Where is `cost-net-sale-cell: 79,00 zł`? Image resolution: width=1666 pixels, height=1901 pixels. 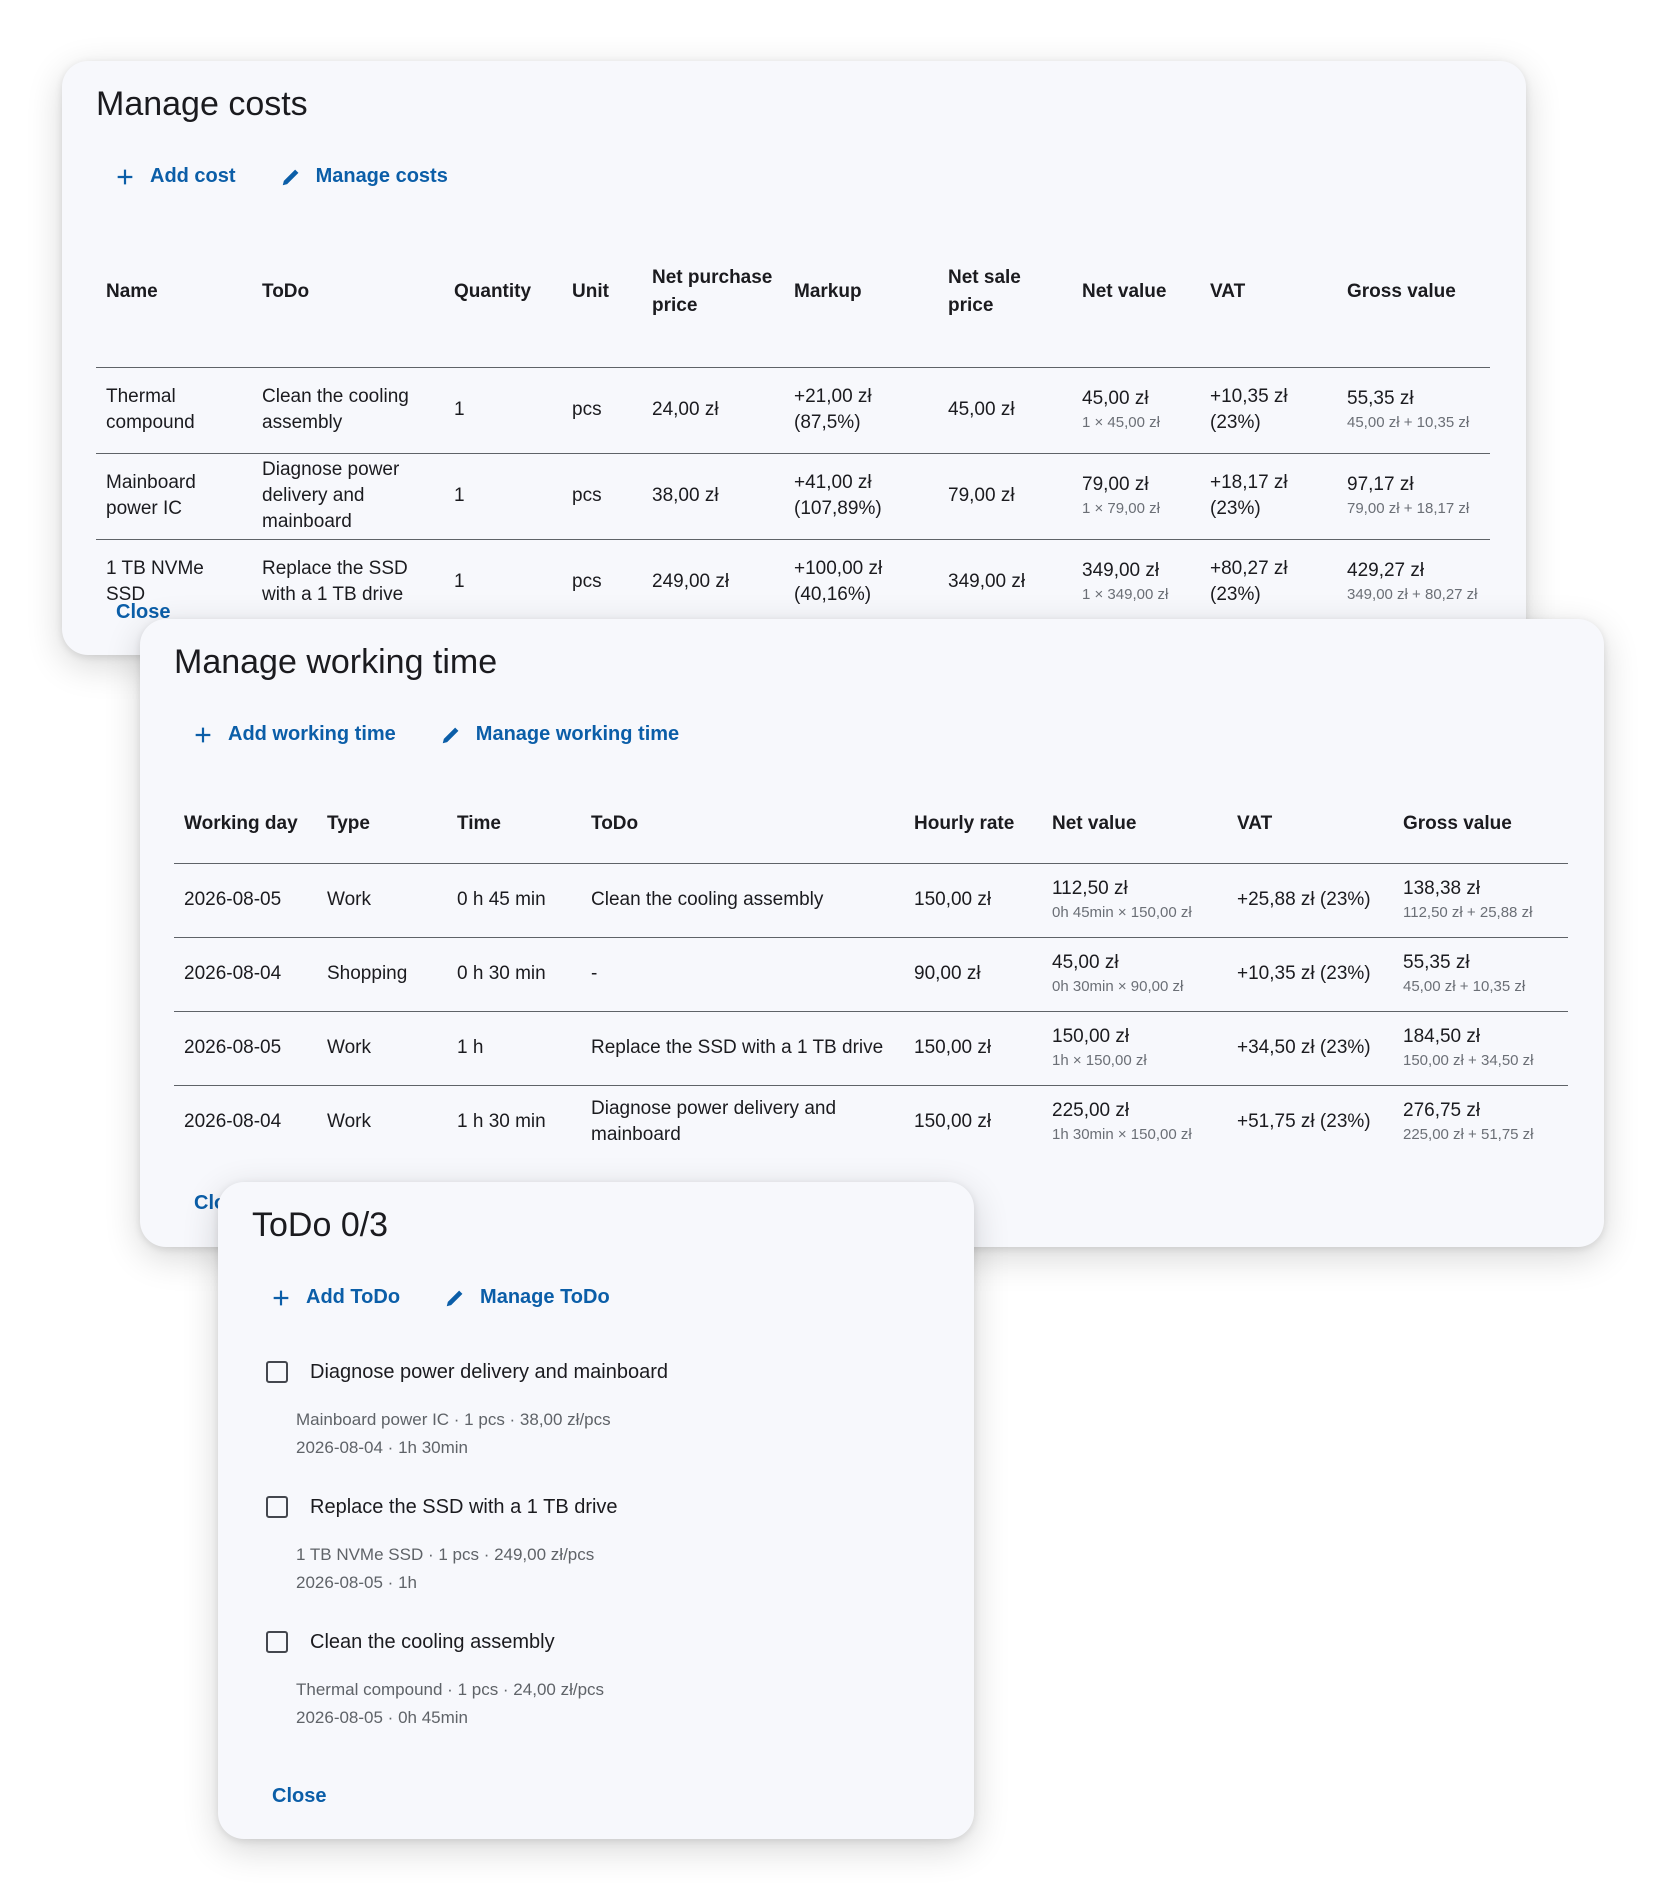
cost-net-sale-cell: 79,00 zł is located at coordinates (1005, 496).